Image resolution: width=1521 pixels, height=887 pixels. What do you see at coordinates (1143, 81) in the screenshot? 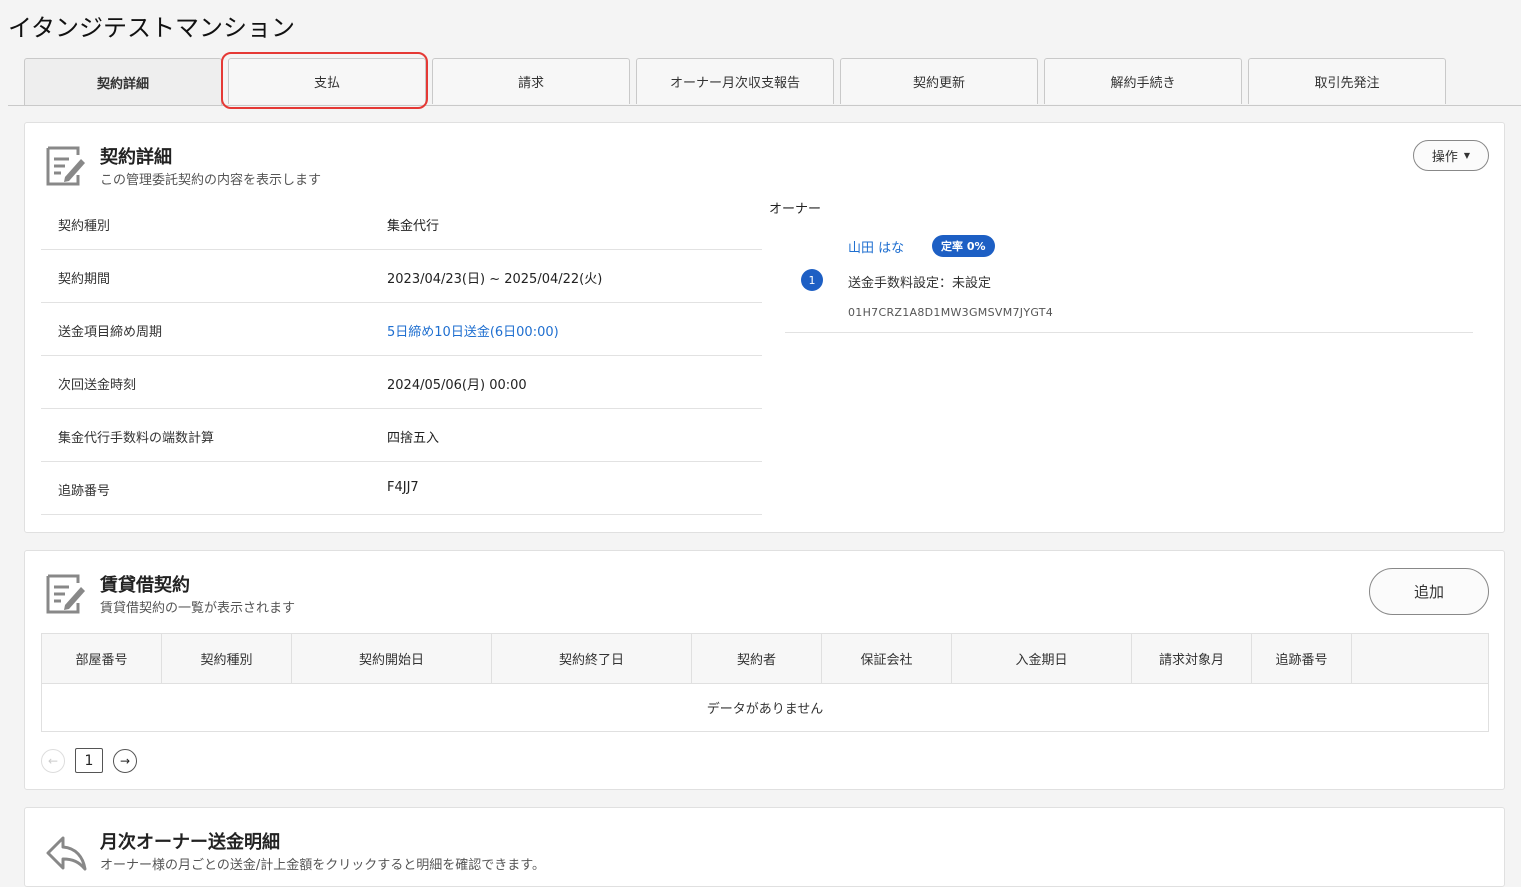
I see `tab-cancellation: 解約手続き` at bounding box center [1143, 81].